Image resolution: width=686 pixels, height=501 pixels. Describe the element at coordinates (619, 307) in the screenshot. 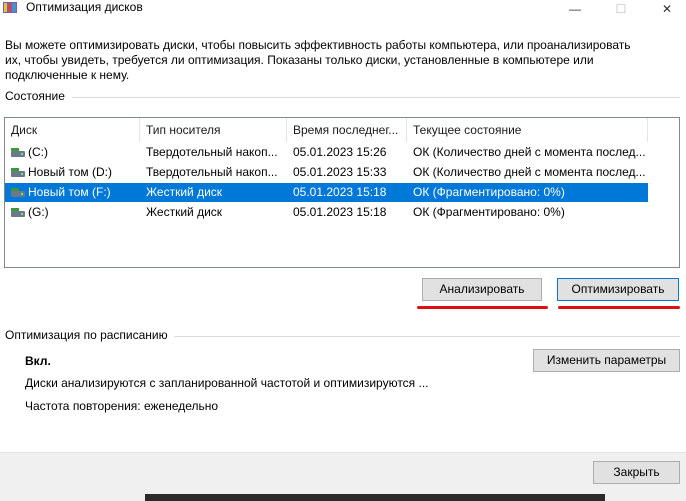

I see `annotation-underline-optimize` at that location.